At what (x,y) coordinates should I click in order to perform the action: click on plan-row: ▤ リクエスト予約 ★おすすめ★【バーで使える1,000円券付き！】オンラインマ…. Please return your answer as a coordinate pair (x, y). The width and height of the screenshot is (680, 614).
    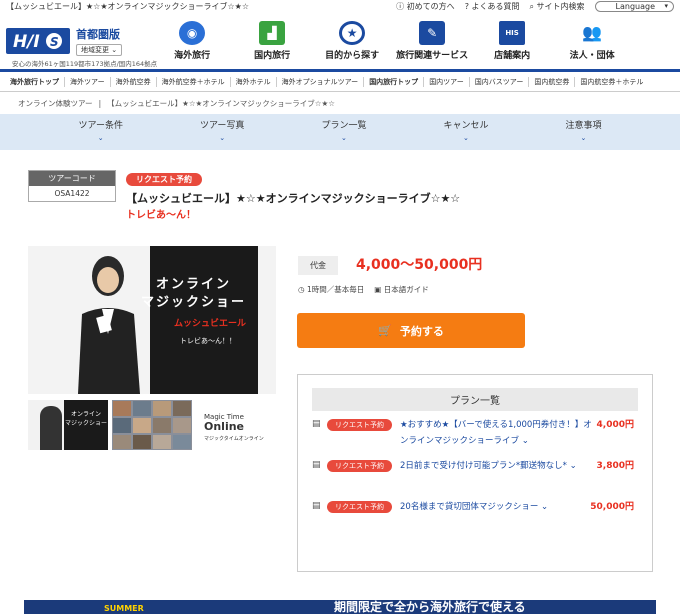
    Looking at the image, I should click on (475, 437).